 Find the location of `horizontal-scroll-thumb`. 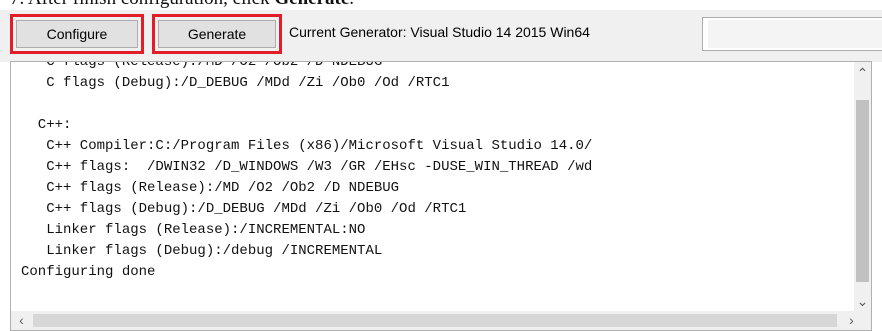

horizontal-scroll-thumb is located at coordinates (435, 320).